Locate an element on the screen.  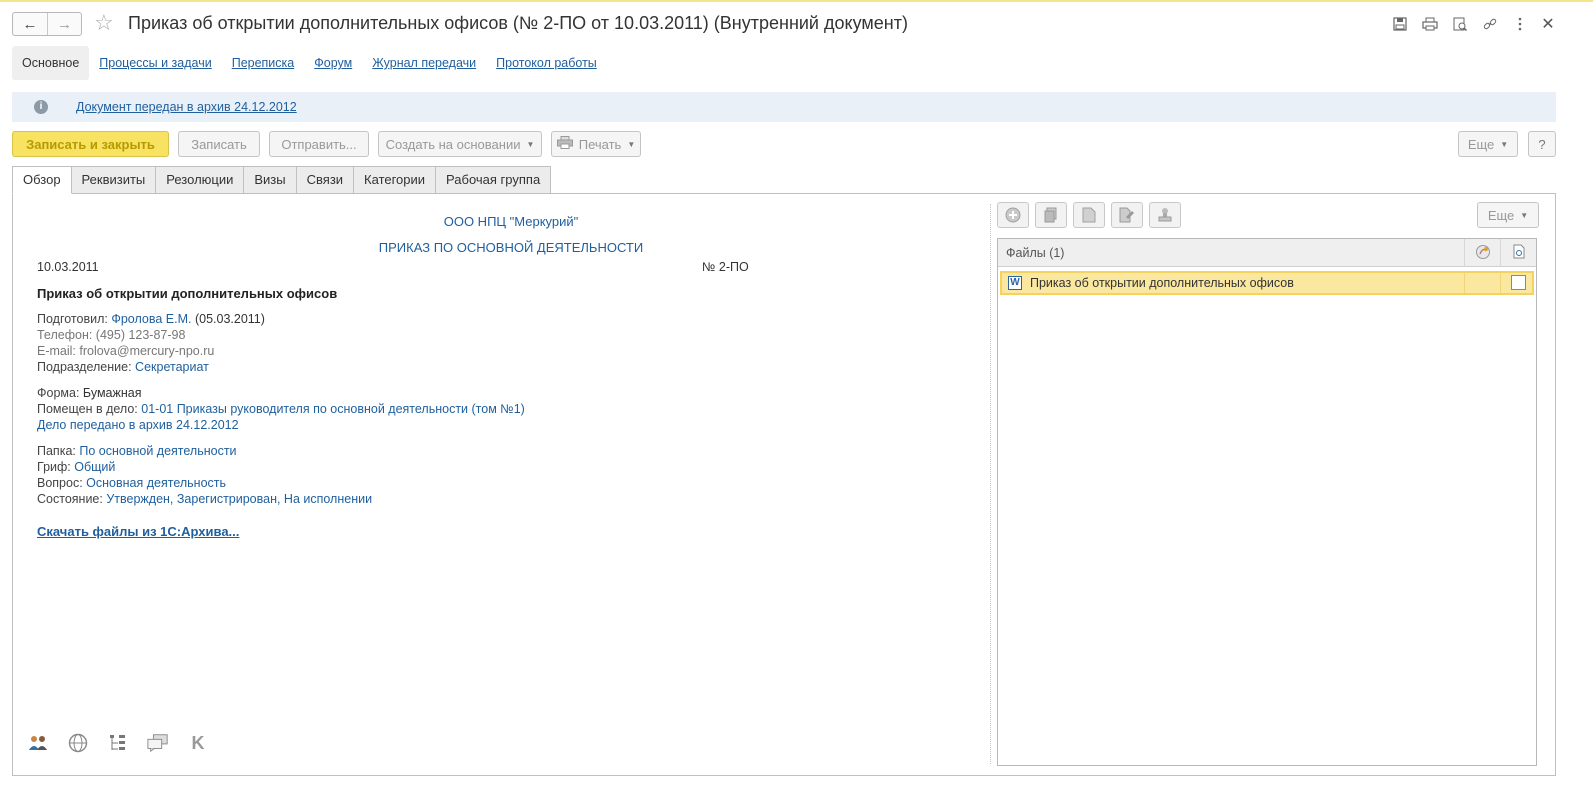
stamp-label: Гриф: is located at coordinates (54, 467).